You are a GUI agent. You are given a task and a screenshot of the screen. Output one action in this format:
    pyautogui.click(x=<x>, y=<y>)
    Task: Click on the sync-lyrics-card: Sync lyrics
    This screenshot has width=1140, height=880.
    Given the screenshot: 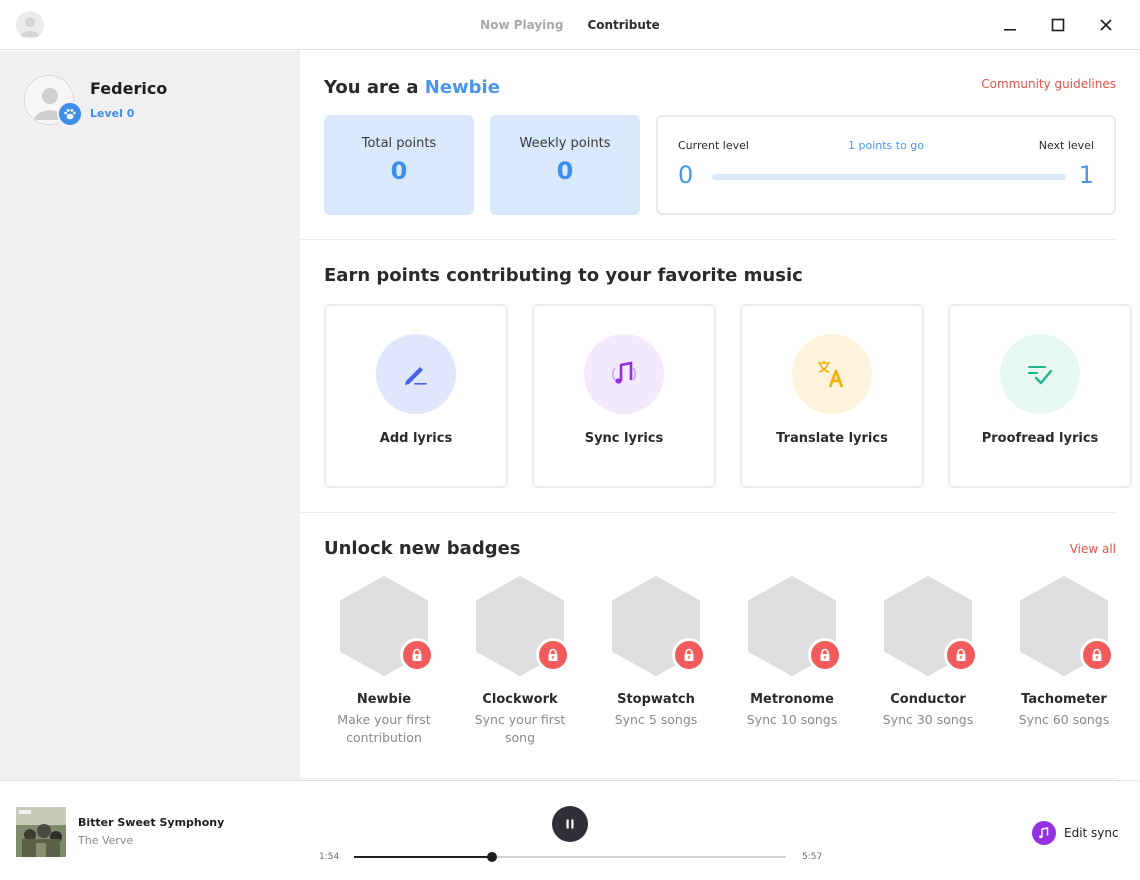 What is the action you would take?
    pyautogui.click(x=624, y=396)
    